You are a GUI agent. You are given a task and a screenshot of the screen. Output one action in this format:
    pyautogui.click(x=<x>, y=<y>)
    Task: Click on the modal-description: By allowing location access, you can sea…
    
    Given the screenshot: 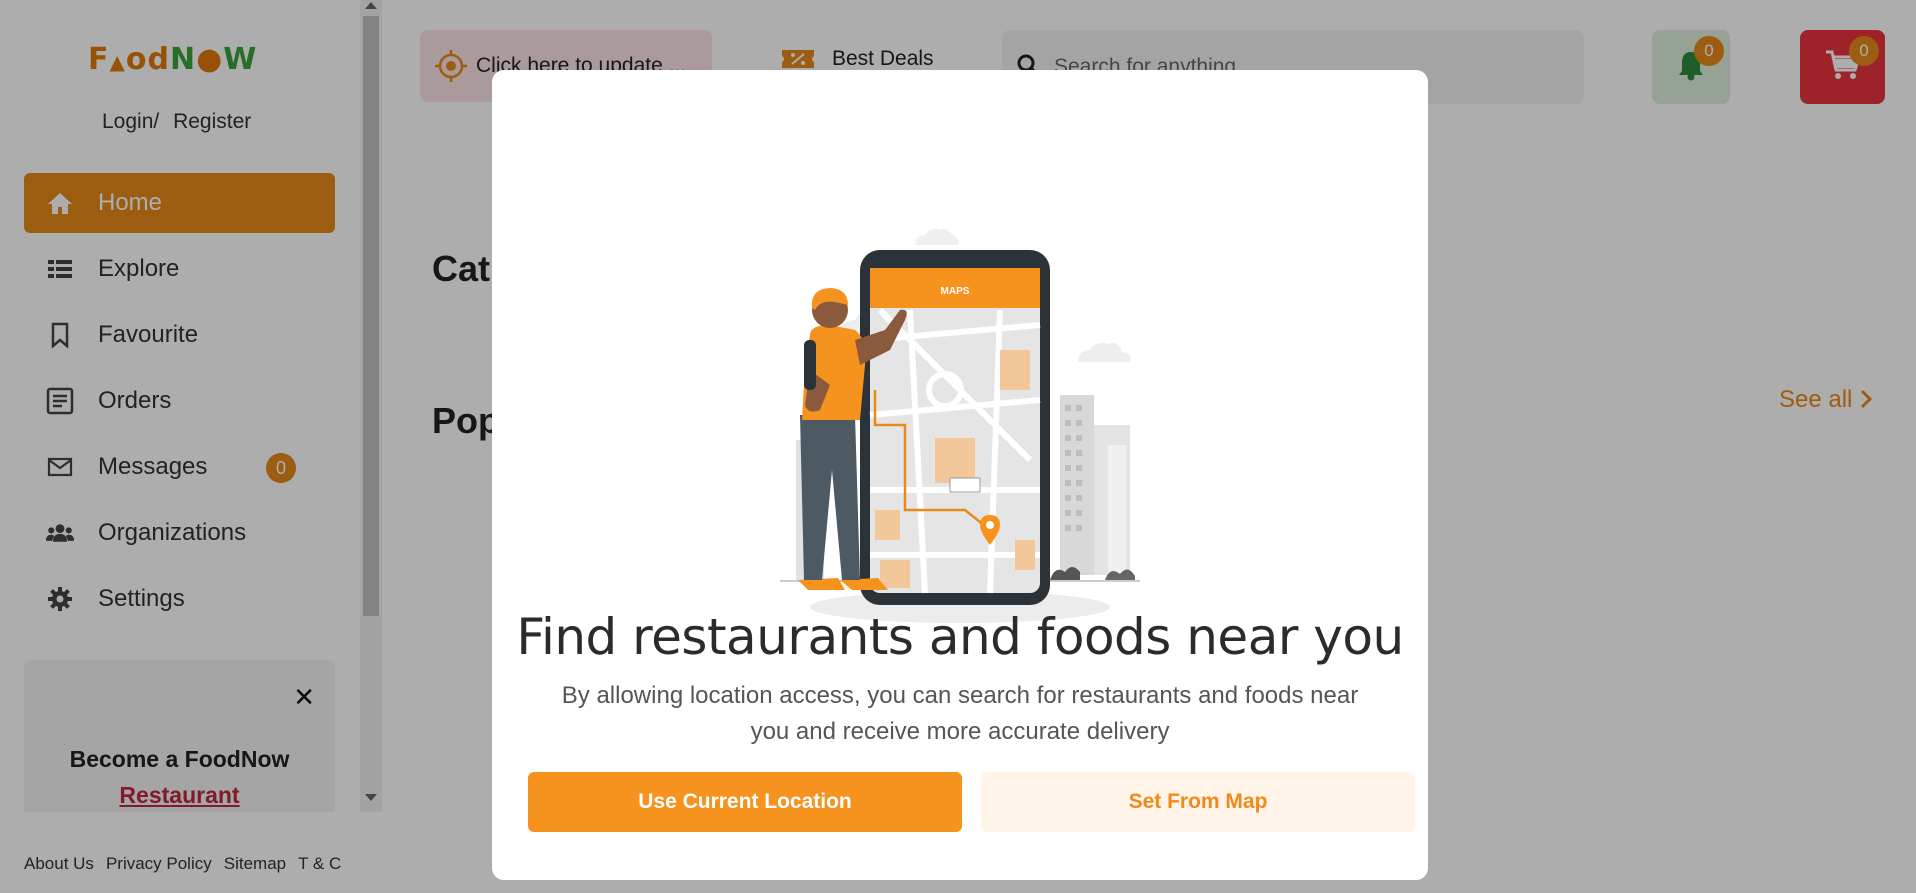 What is the action you would take?
    pyautogui.click(x=960, y=713)
    